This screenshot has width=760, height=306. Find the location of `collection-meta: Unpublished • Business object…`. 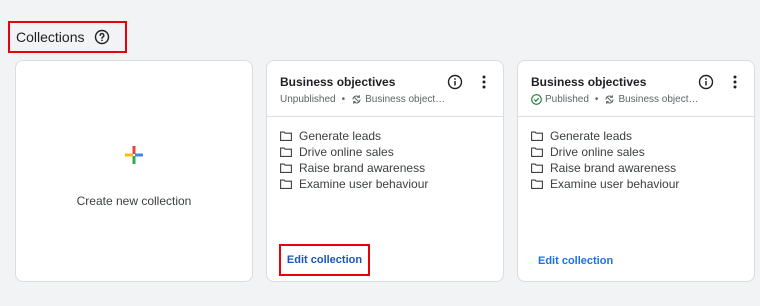

collection-meta: Unpublished • Business object… is located at coordinates (362, 99).